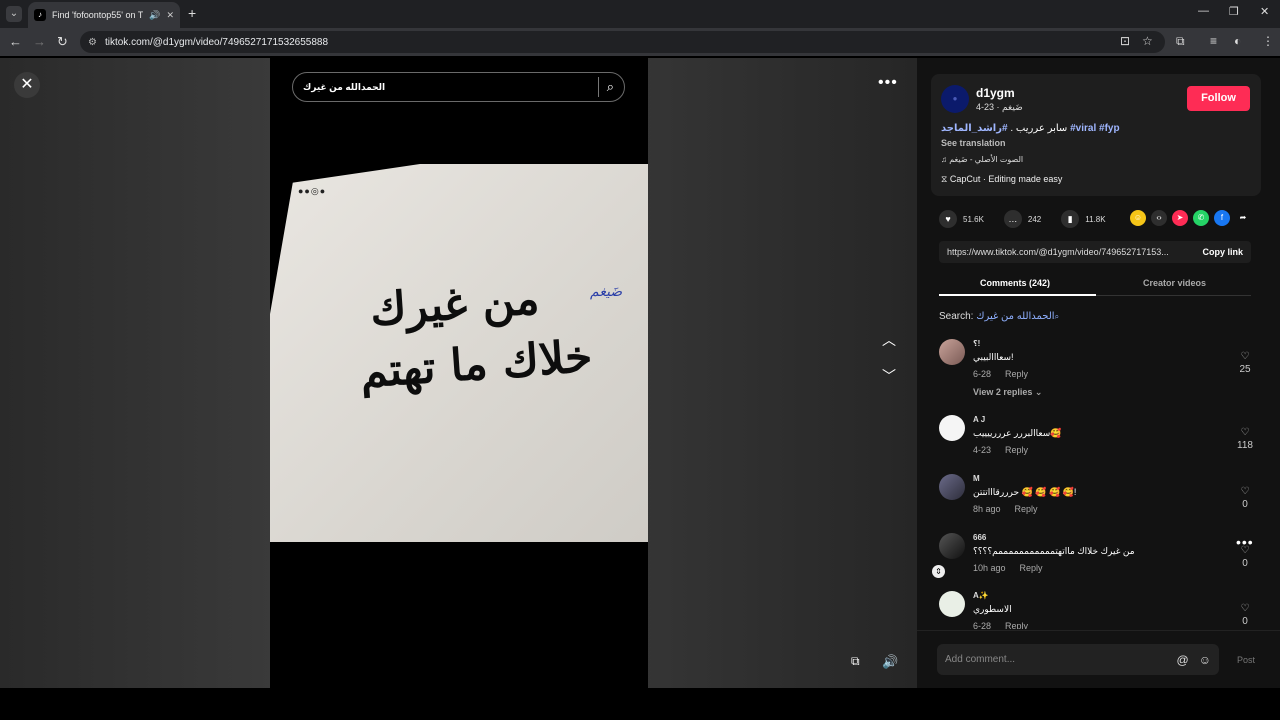 The width and height of the screenshot is (1280, 720). Describe the element at coordinates (1070, 219) in the screenshot. I see `bookmark-icon: ▮` at that location.